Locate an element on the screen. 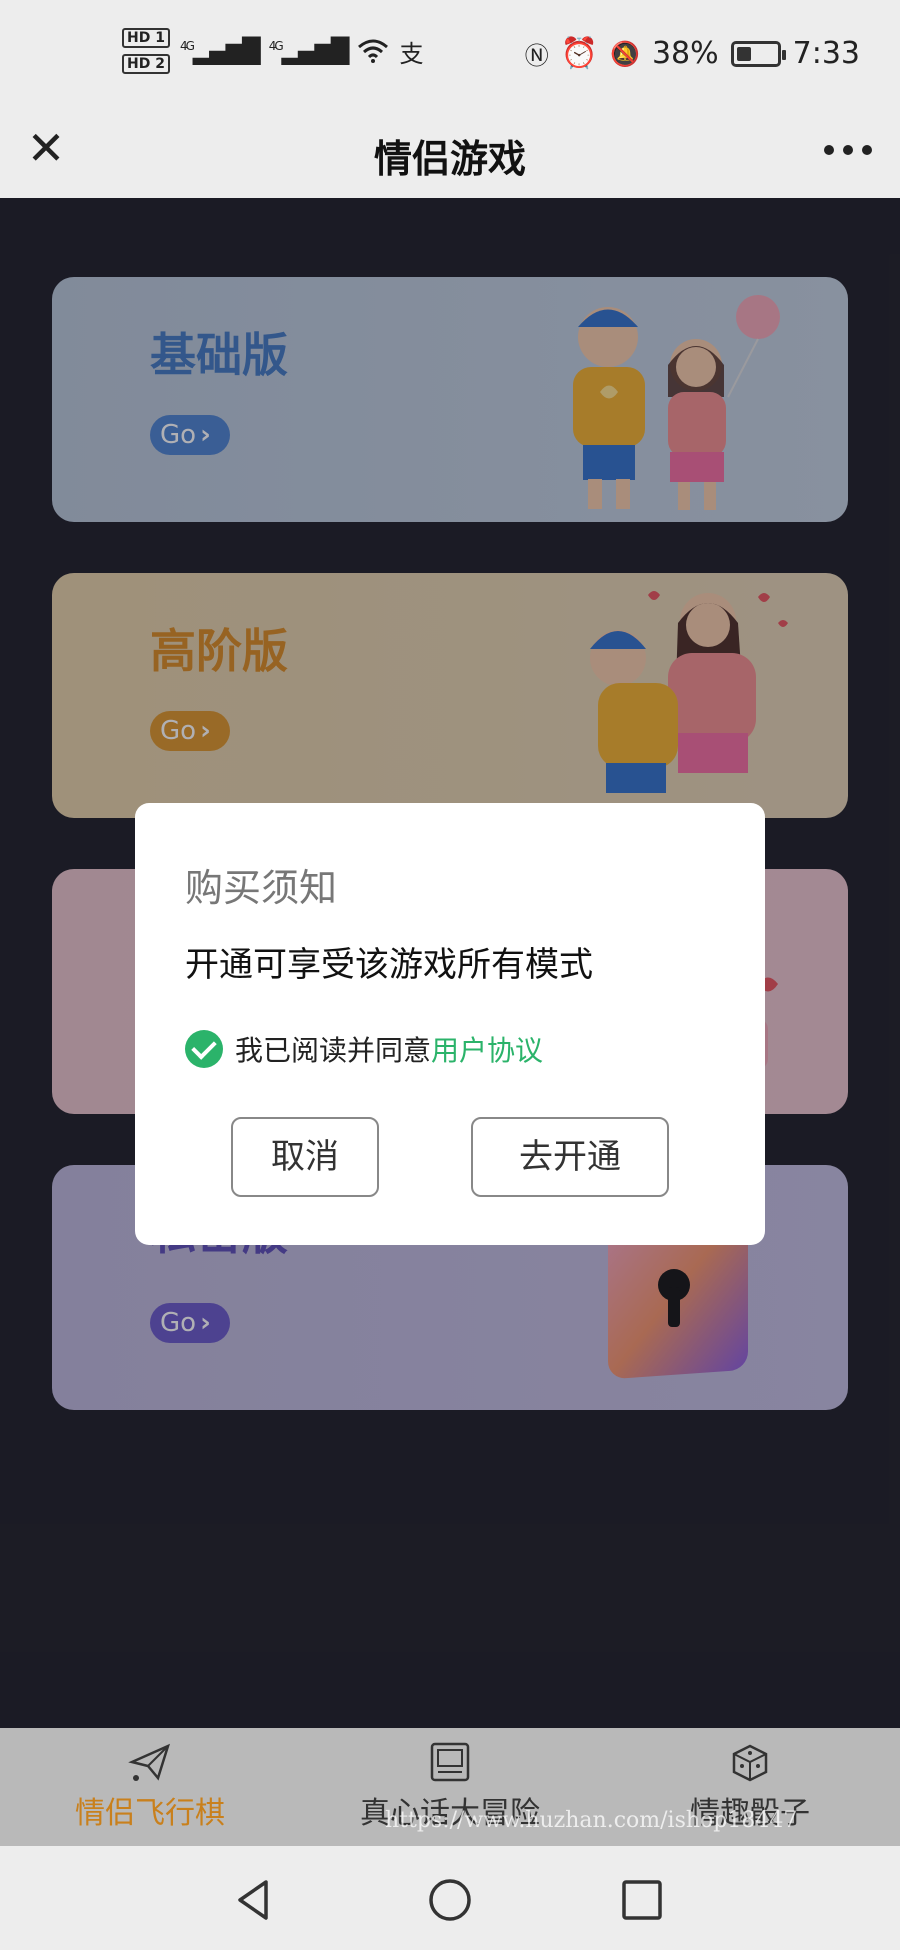 Image resolution: width=900 pixels, height=1950 pixels. status-right: Ⓝ ⏰ 🔕 38% 7:33 is located at coordinates (692, 53).